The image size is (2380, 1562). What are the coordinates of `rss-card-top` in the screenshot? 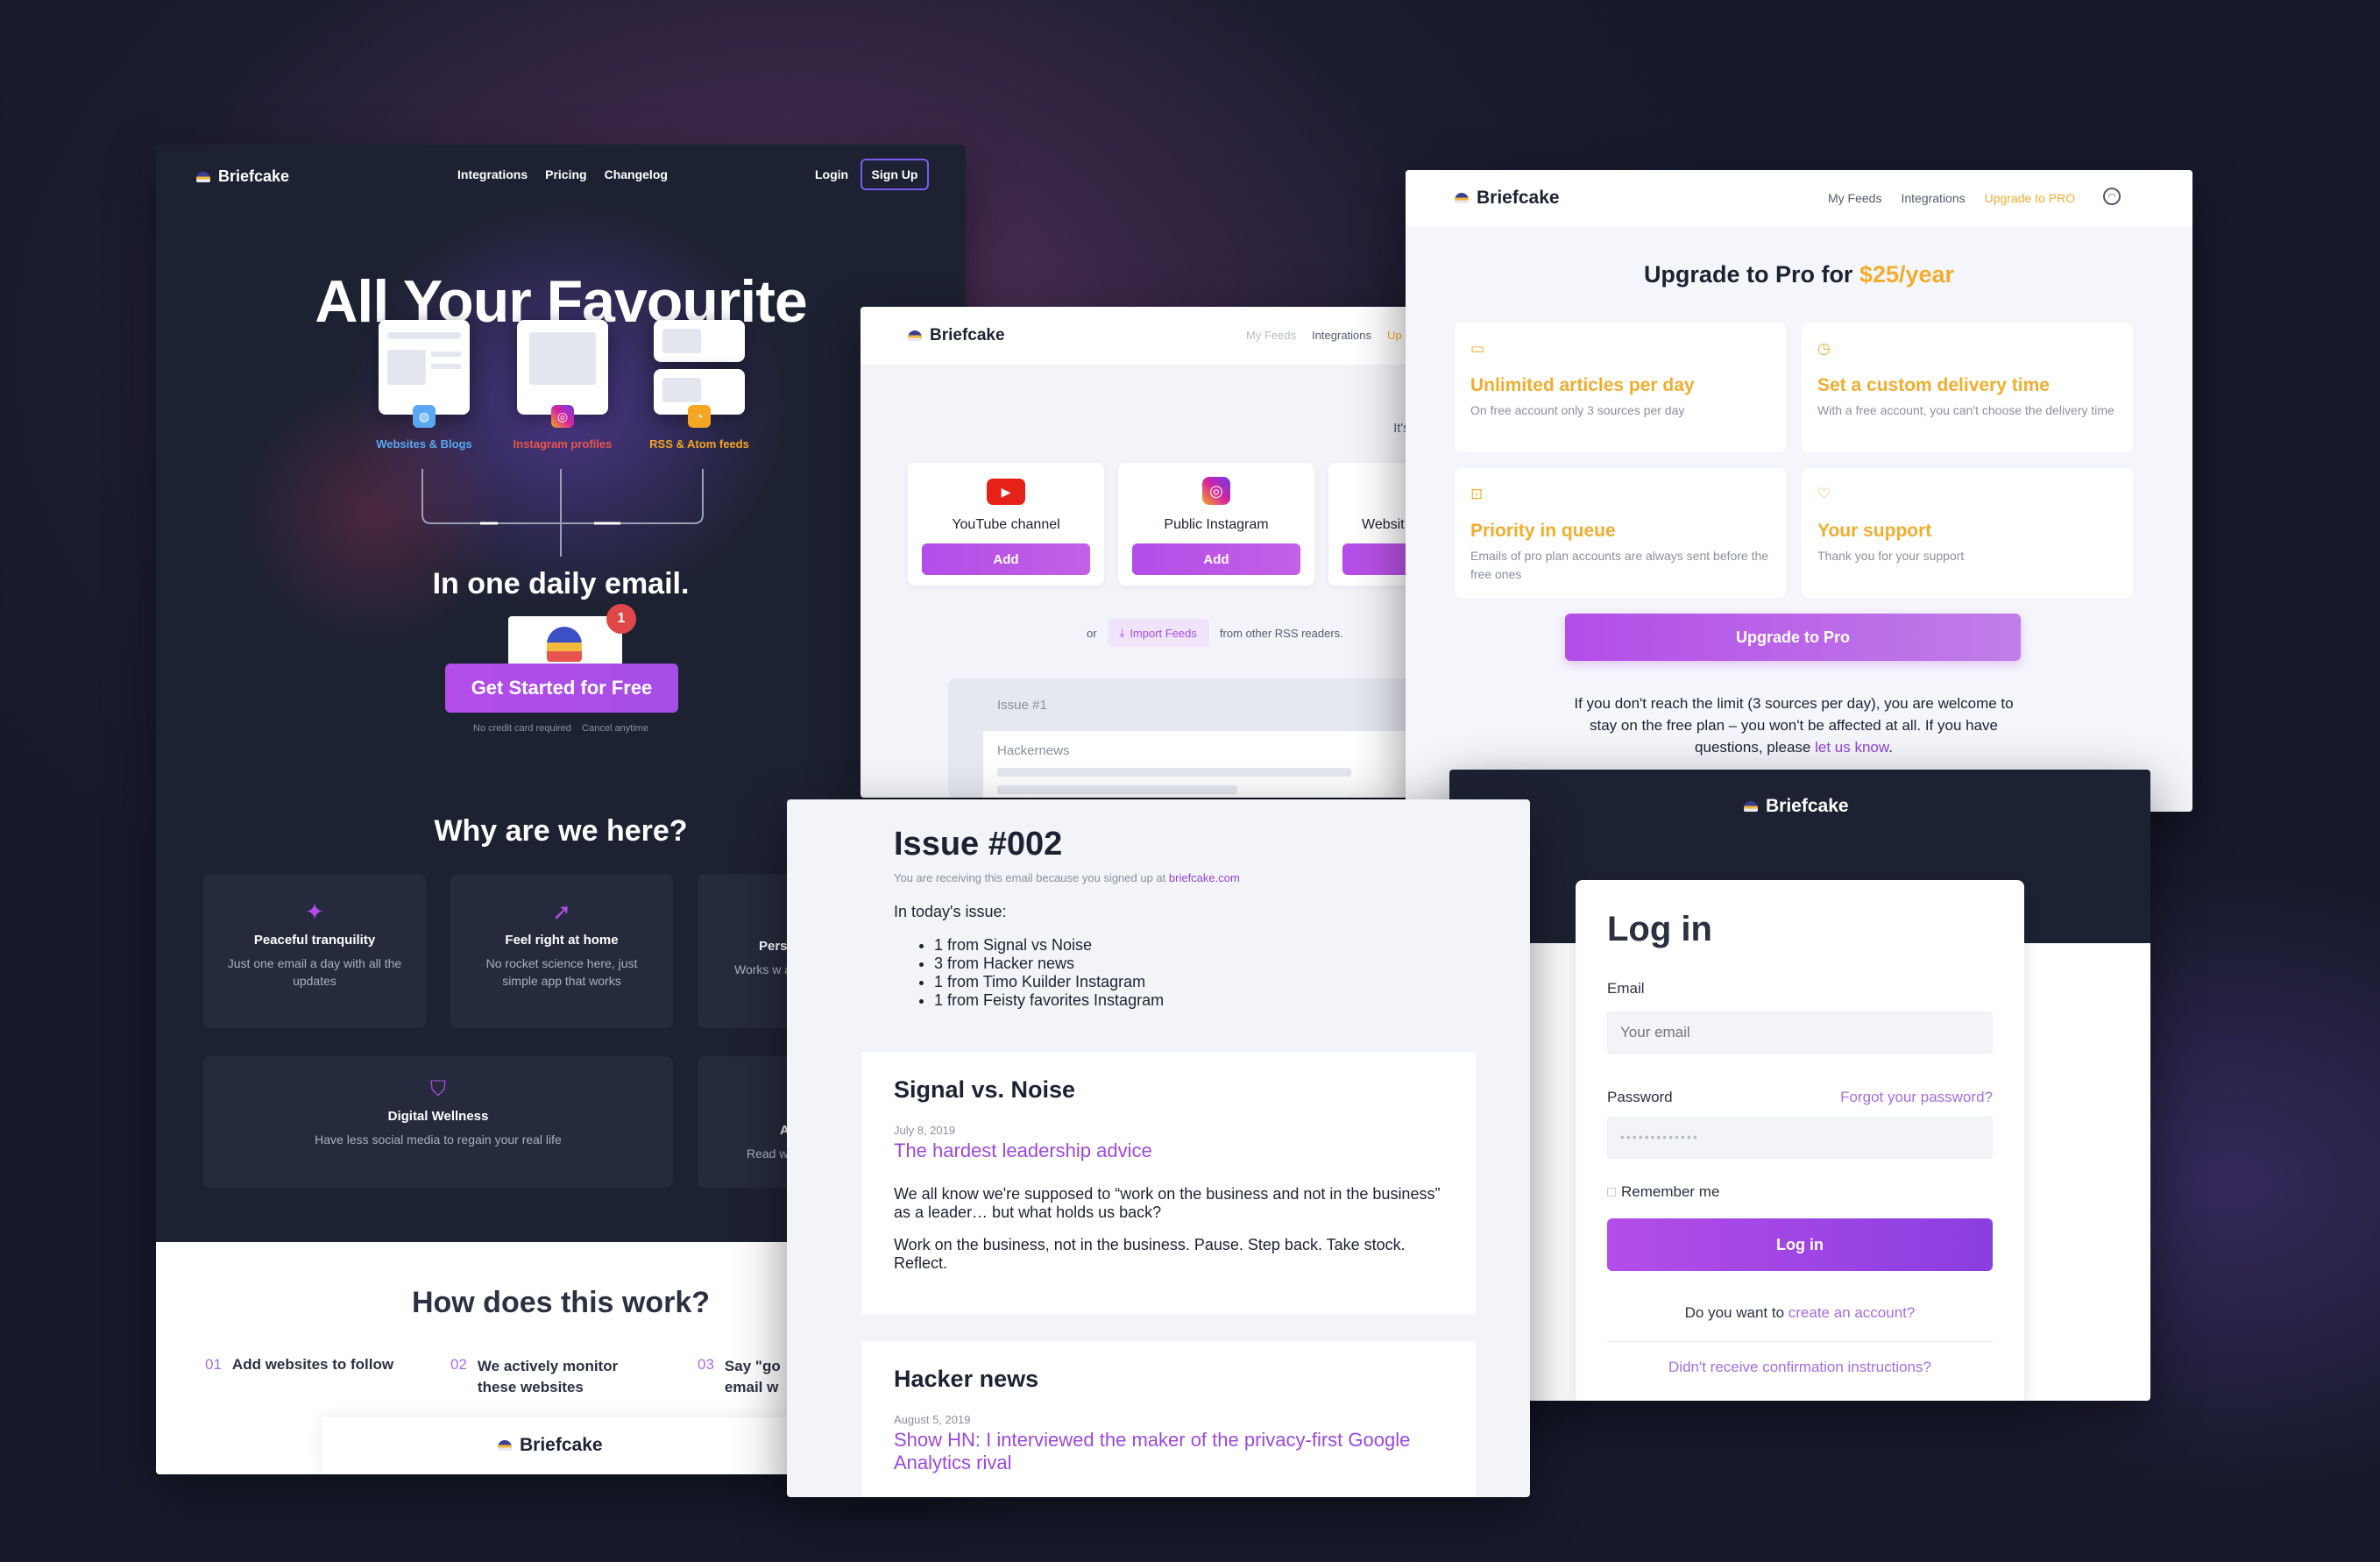 It's located at (699, 341).